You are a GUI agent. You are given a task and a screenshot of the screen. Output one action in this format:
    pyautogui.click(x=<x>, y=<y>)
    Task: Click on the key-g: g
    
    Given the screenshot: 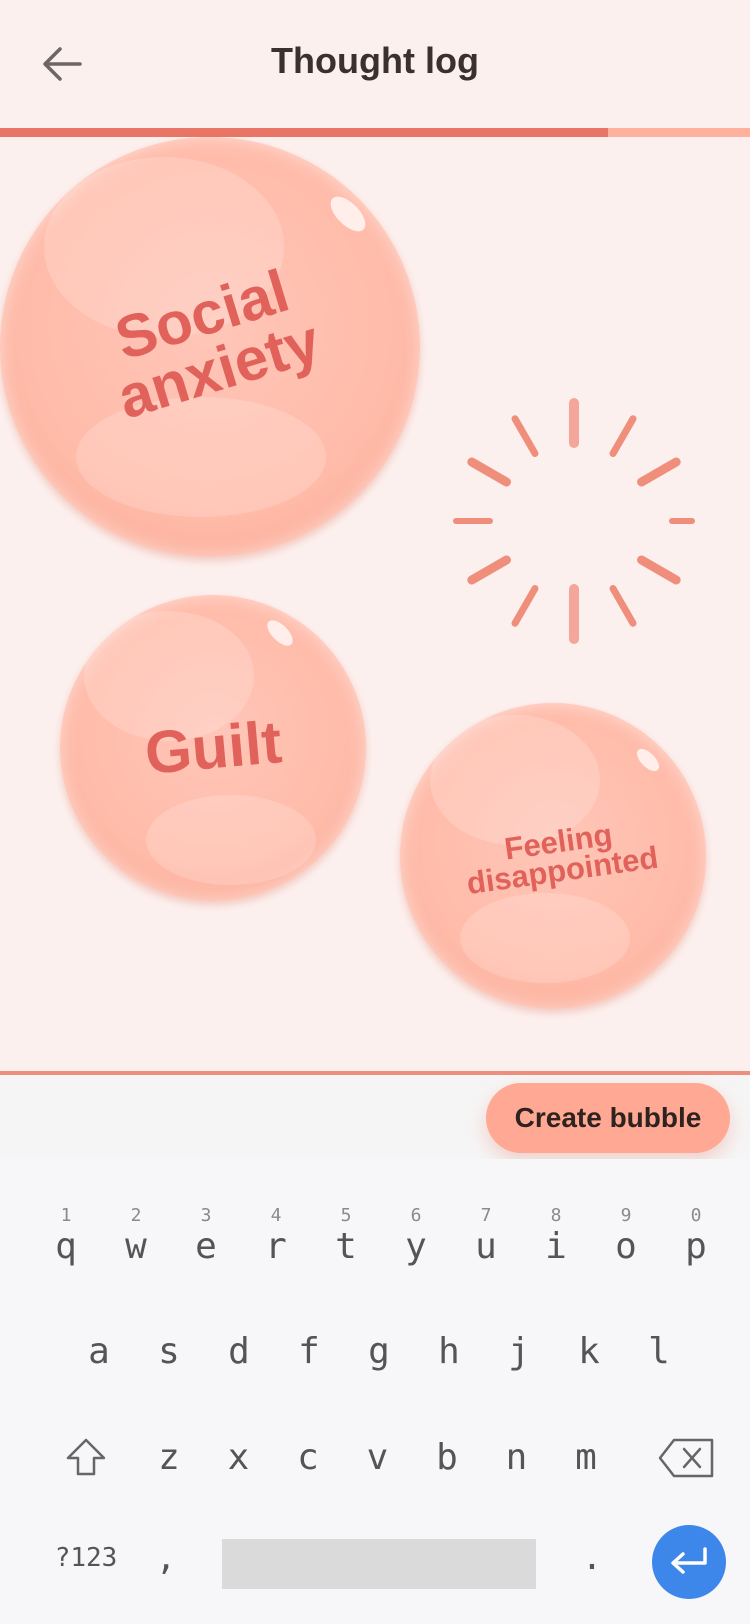 What is the action you would take?
    pyautogui.click(x=379, y=1352)
    